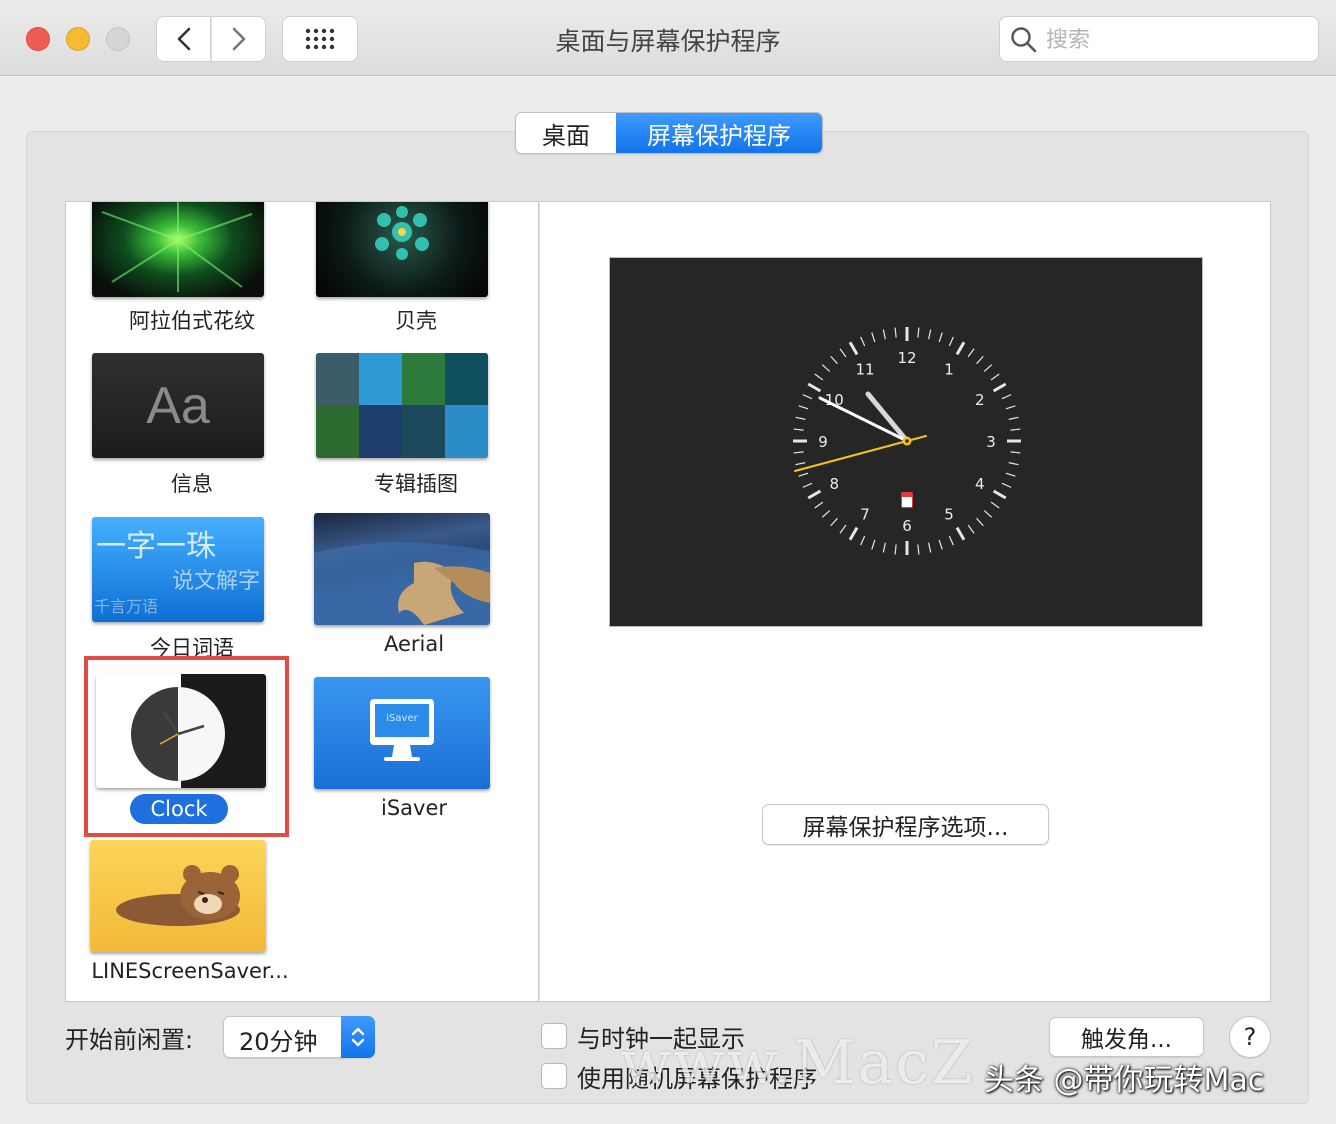 This screenshot has height=1124, width=1336. I want to click on message-thumb-text: Aa, so click(178, 405).